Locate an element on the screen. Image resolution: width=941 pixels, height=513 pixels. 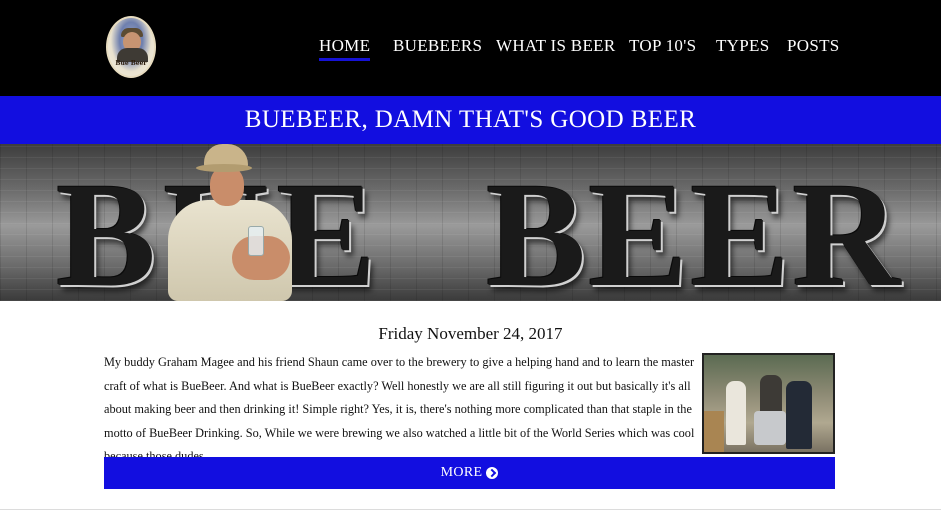
page-title: BUEBEER, DAMN THAT'S GOOD BEER is located at coordinates (470, 119).